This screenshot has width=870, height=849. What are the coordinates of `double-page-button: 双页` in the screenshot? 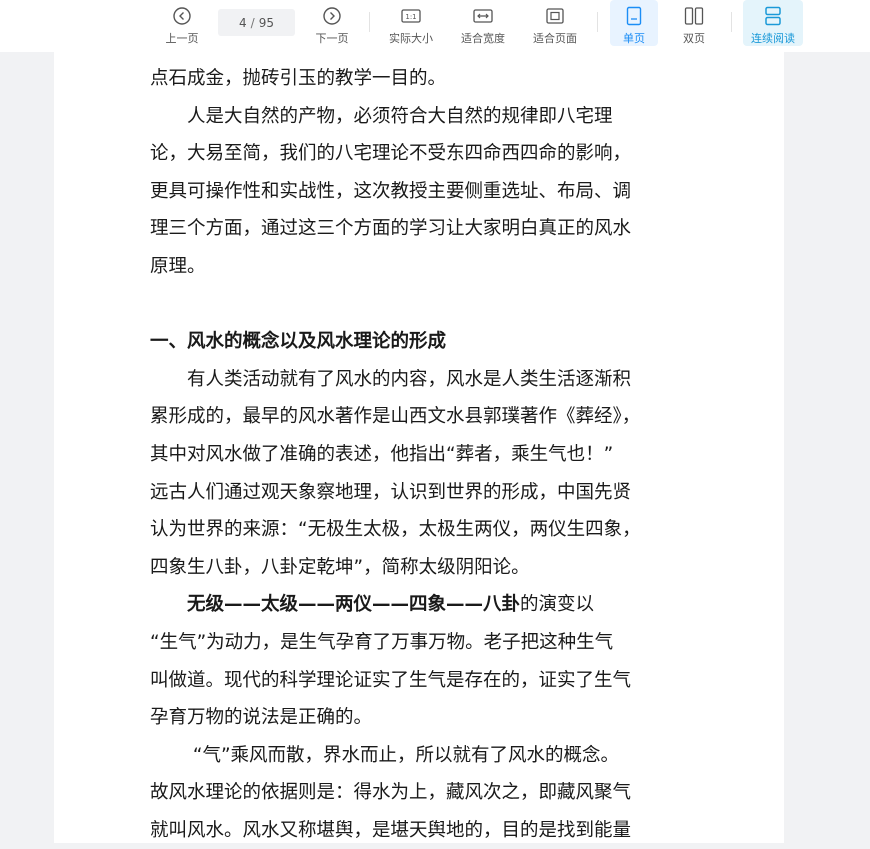 It's located at (694, 23).